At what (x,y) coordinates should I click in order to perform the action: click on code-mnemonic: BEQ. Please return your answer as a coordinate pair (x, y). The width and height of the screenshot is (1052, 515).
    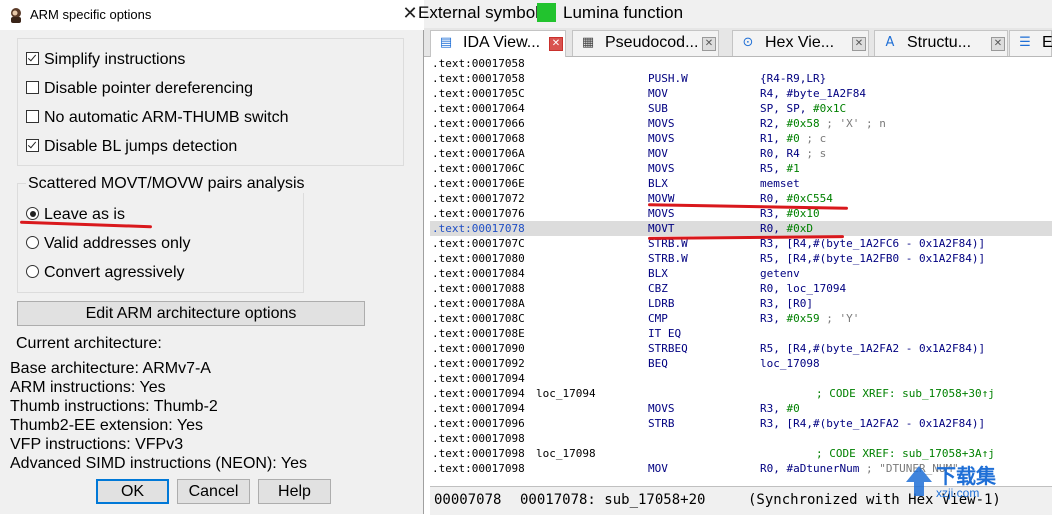
    Looking at the image, I should click on (658, 363).